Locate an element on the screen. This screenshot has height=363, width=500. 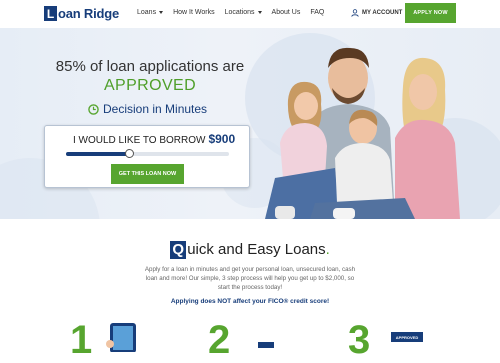
borrow-line: I WOULD LIKE TO BORROW $900 is located at coordinates (154, 139).